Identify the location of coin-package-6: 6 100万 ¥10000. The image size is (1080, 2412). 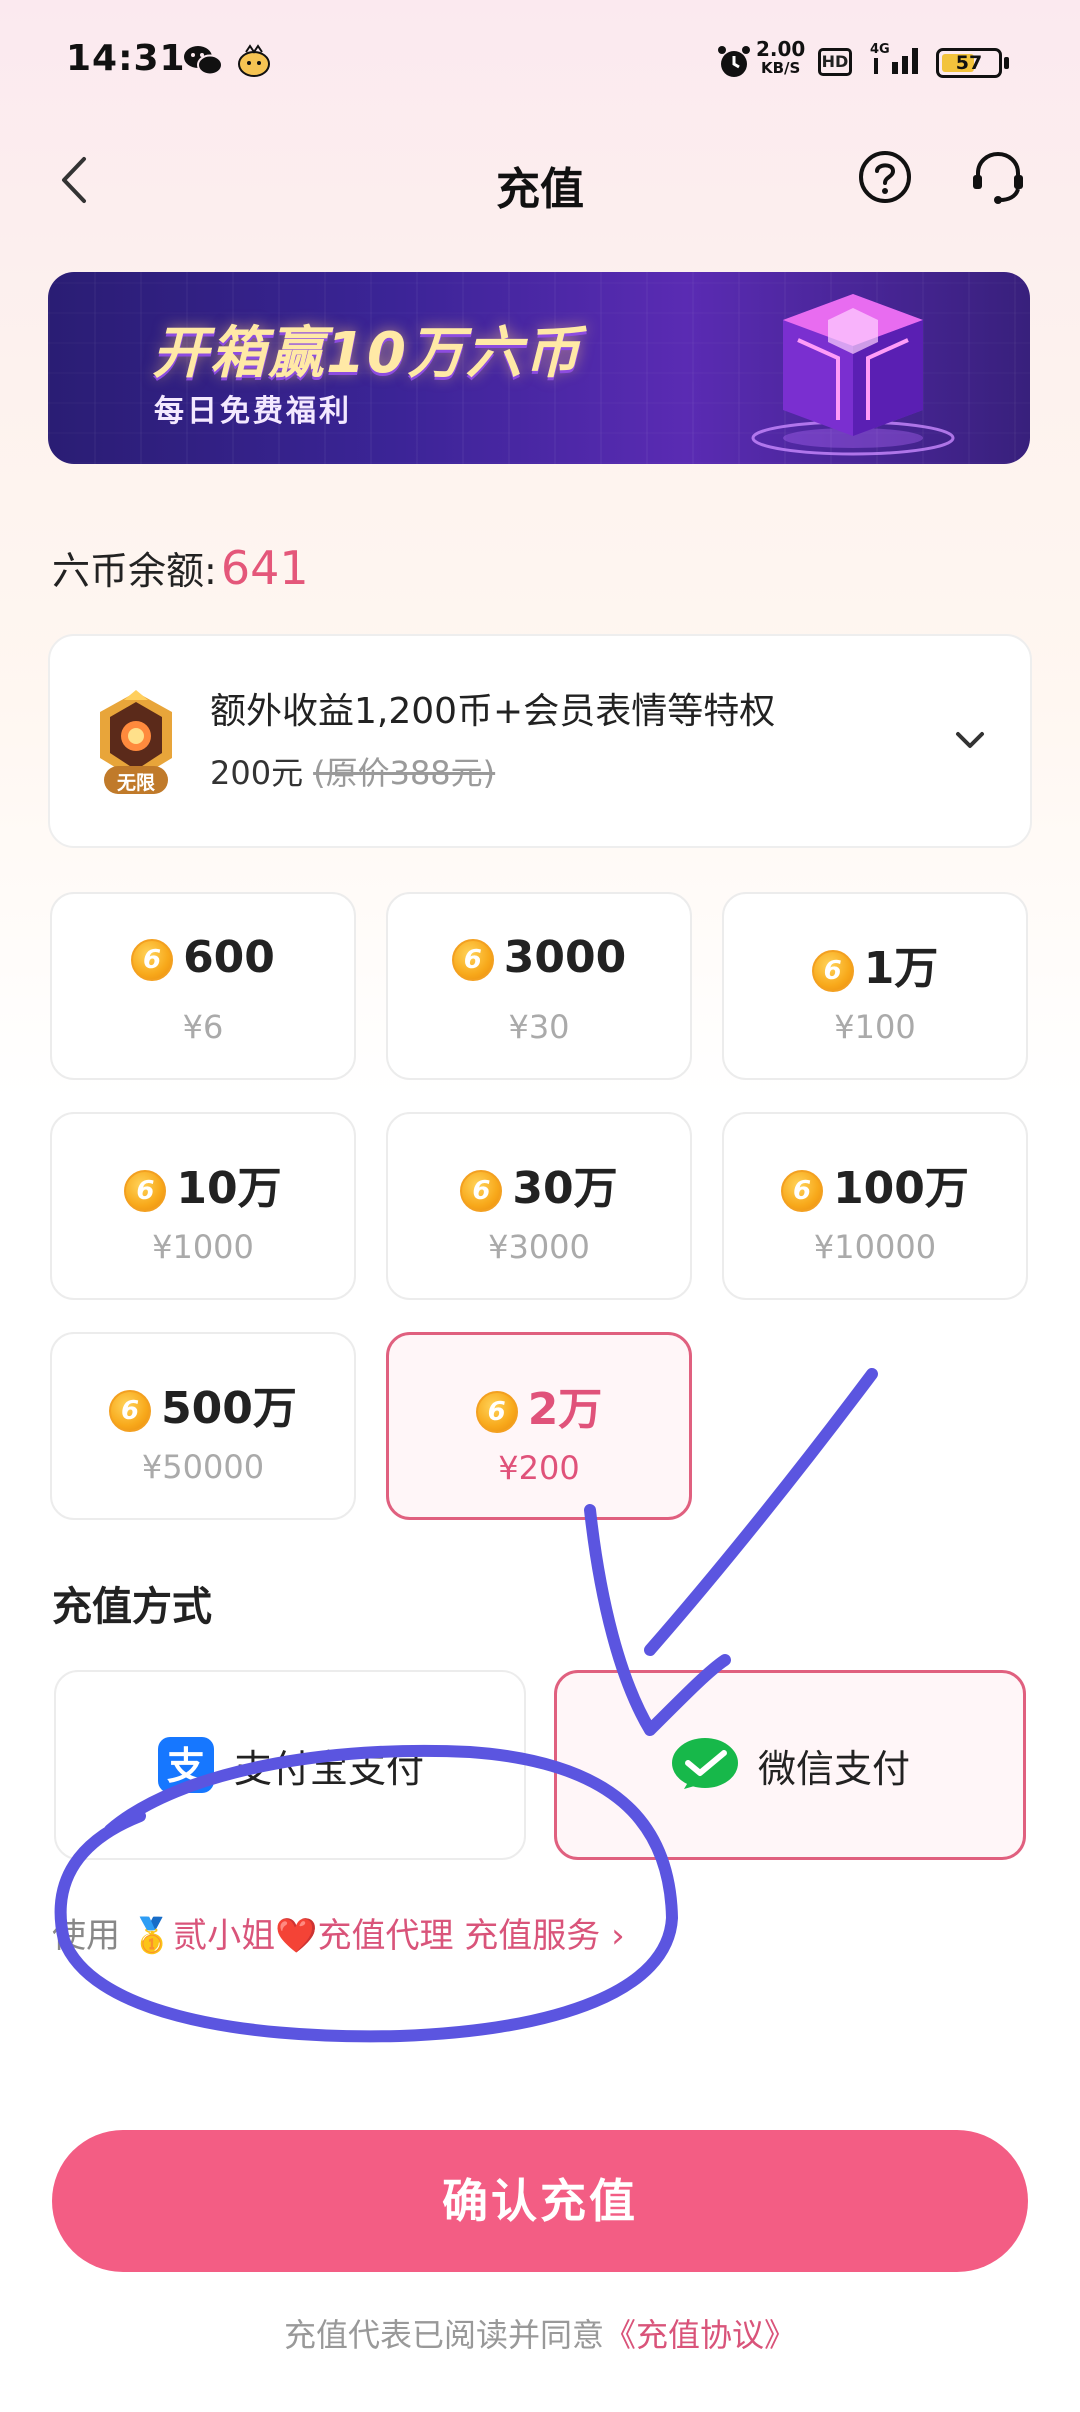
(875, 1206).